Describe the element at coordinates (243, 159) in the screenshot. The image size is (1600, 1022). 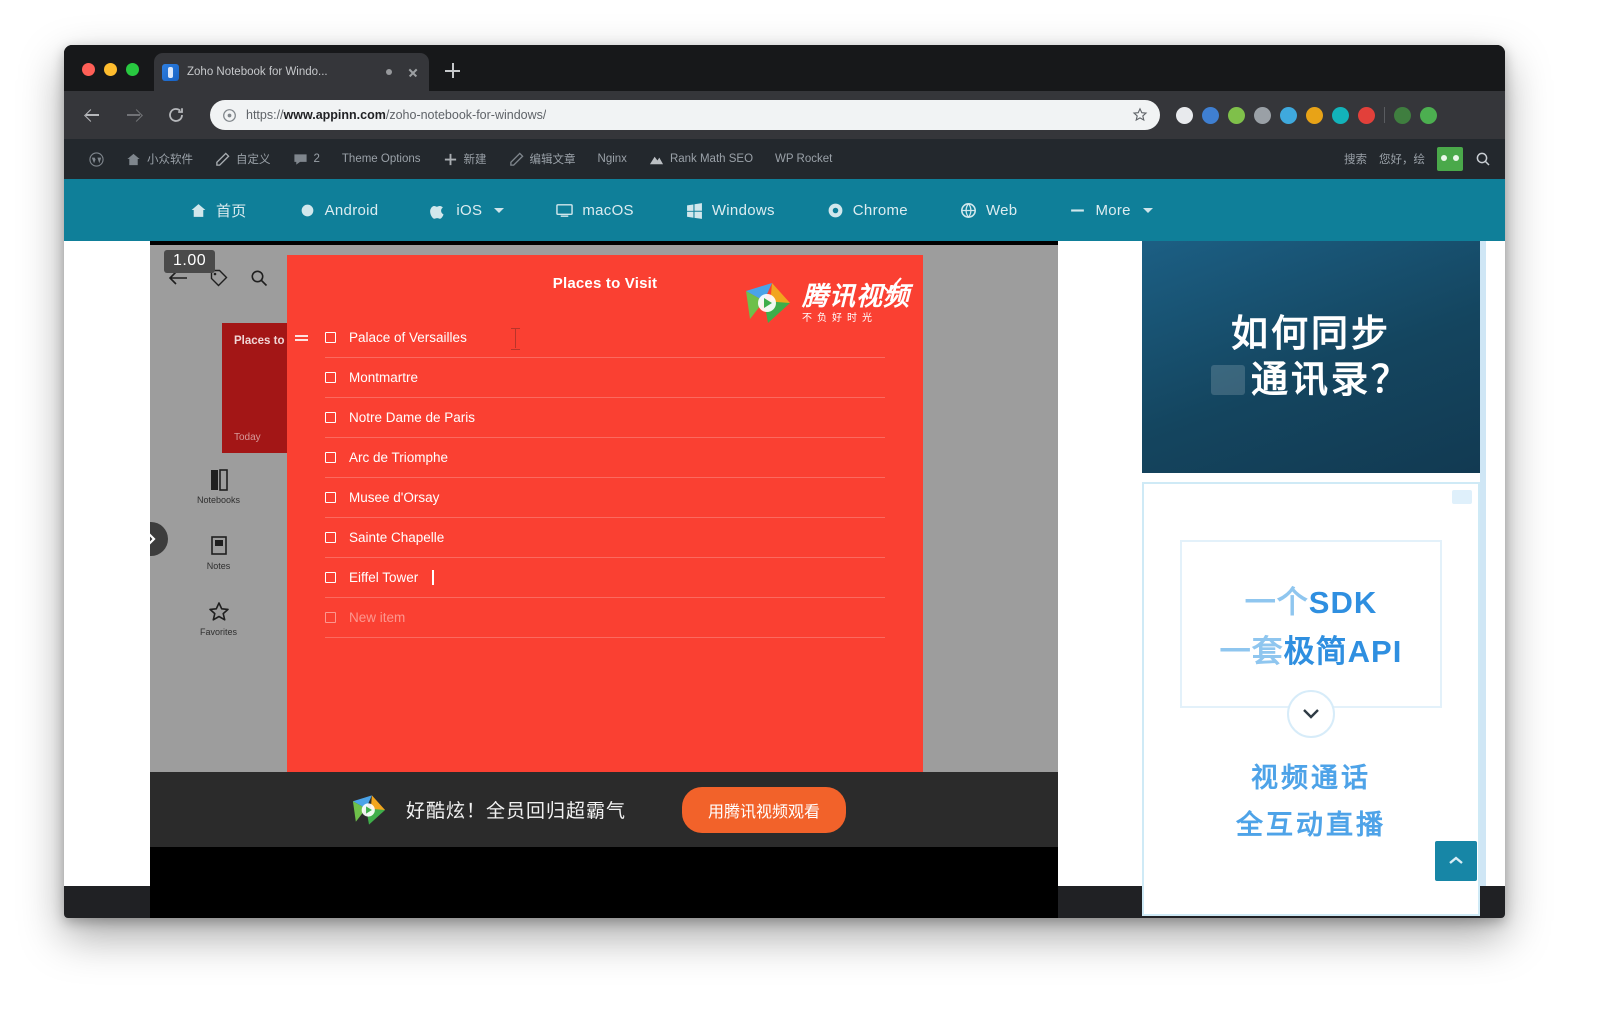
I see `adminbar-item-customize: 自定义` at that location.